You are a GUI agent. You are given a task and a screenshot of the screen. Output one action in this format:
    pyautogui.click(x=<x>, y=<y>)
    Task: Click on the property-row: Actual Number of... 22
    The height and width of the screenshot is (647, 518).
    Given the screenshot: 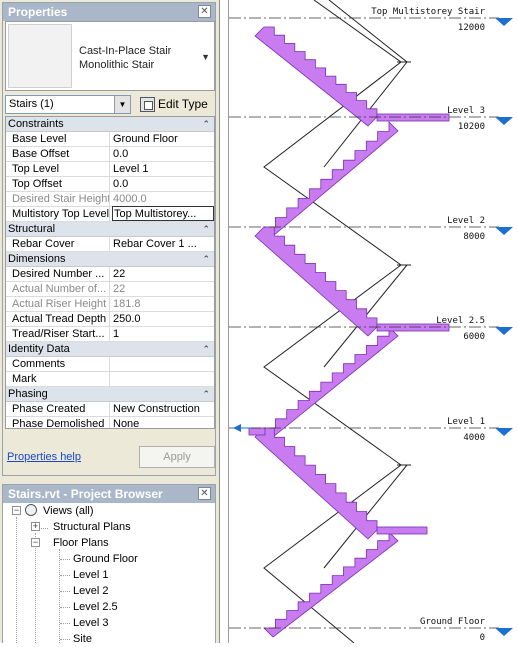 What is the action you would take?
    pyautogui.click(x=110, y=289)
    